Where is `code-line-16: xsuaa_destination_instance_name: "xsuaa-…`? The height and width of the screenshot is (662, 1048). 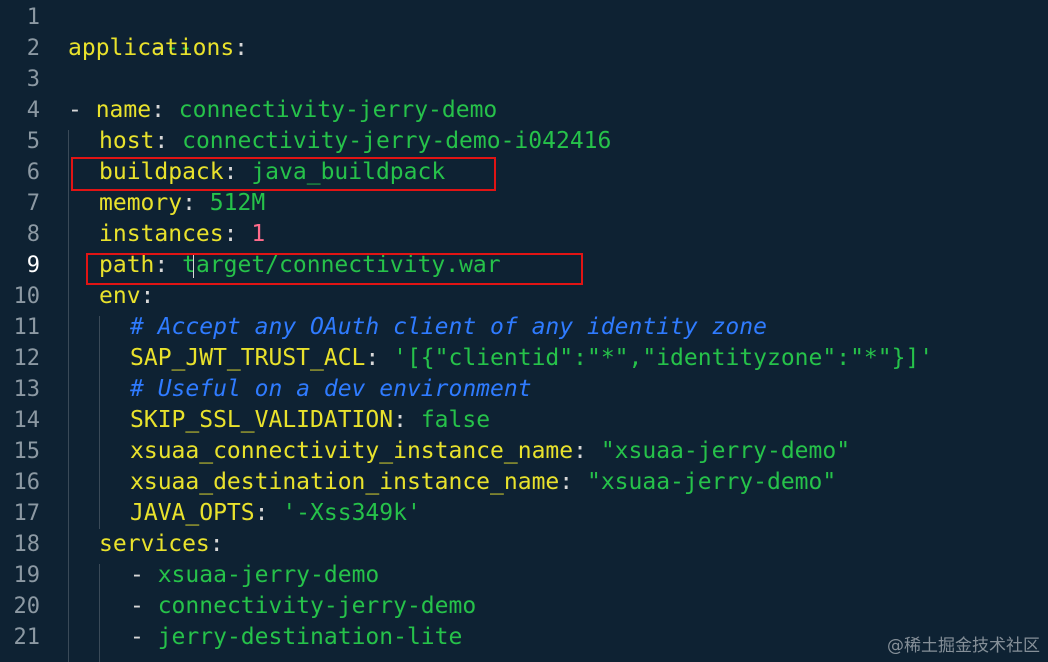
code-line-16: xsuaa_destination_instance_name: "xsuaa-… is located at coordinates (483, 482).